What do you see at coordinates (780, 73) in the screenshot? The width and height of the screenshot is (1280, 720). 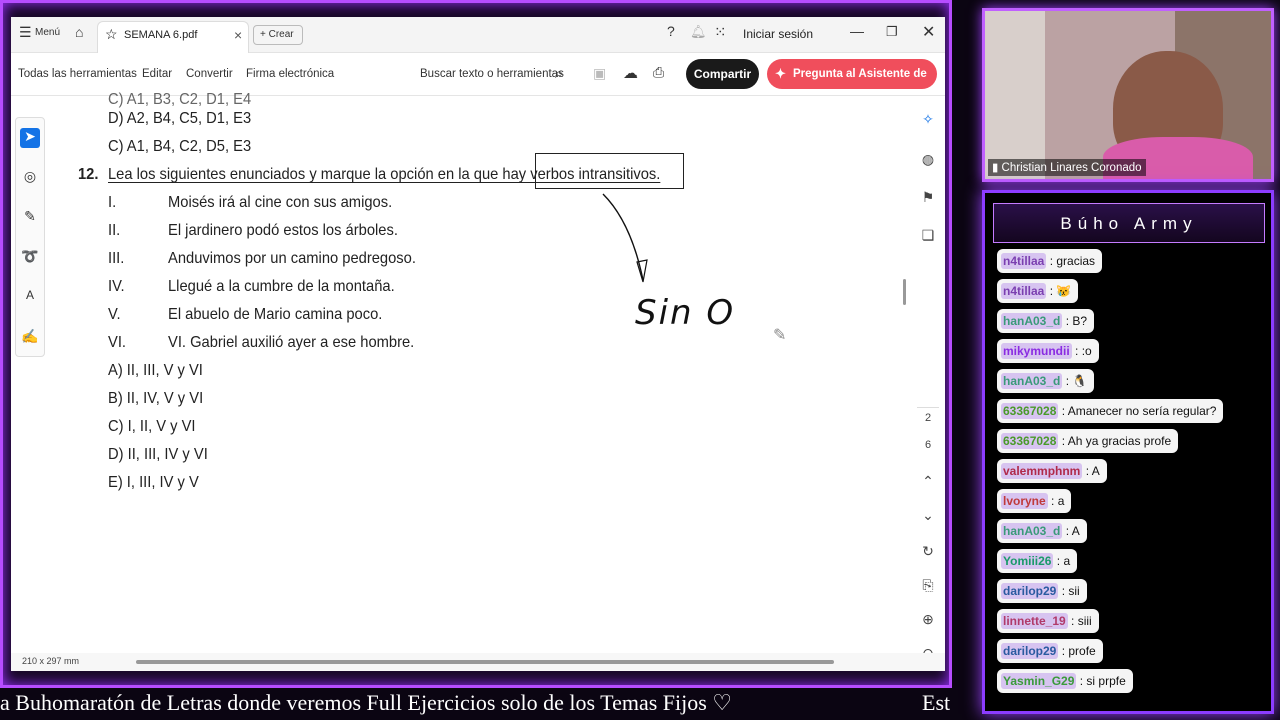 I see `ai-sparkle-icon: ✦` at bounding box center [780, 73].